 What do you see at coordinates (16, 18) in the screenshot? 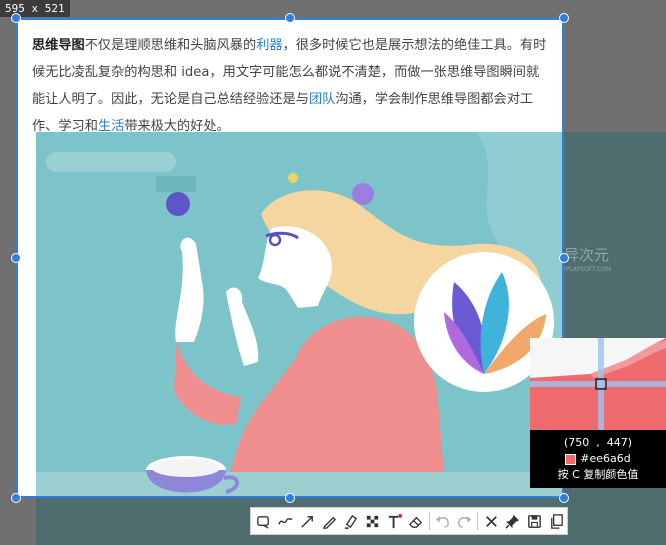
I see `resize-handle-top-left` at bounding box center [16, 18].